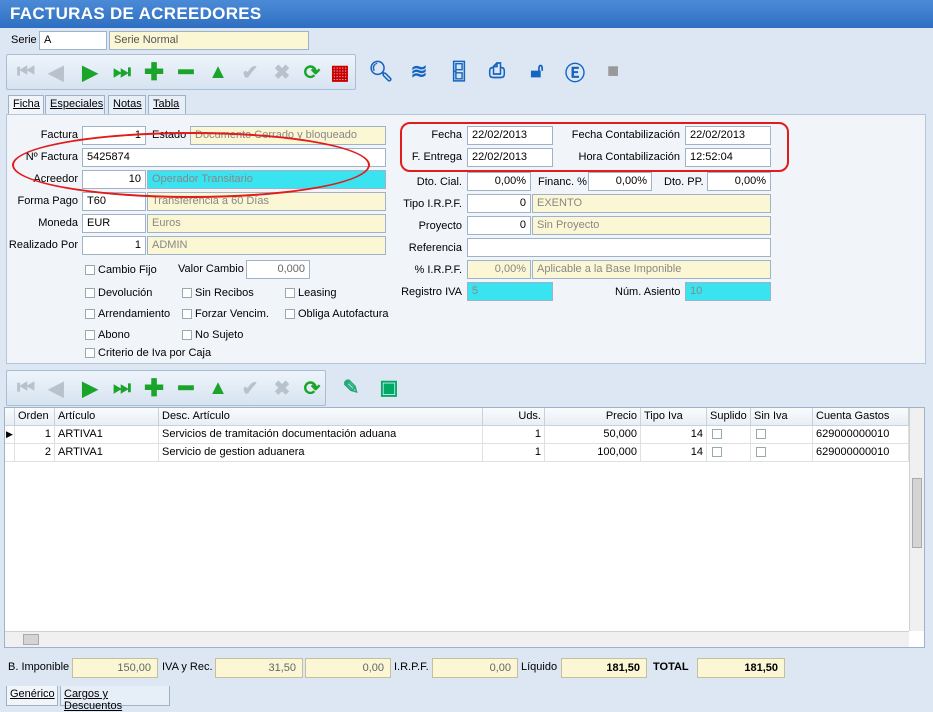 This screenshot has height=712, width=933. I want to click on realizado-name-field: ADMIN, so click(266, 245).